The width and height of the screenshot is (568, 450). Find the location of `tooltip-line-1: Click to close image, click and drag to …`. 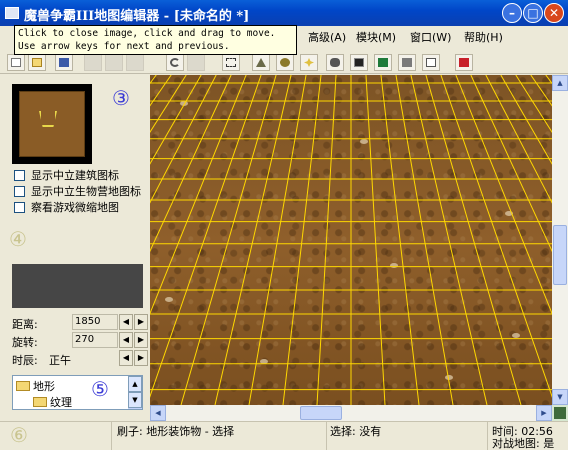

tooltip-line-1: Click to close image, click and drag to … is located at coordinates (147, 33).